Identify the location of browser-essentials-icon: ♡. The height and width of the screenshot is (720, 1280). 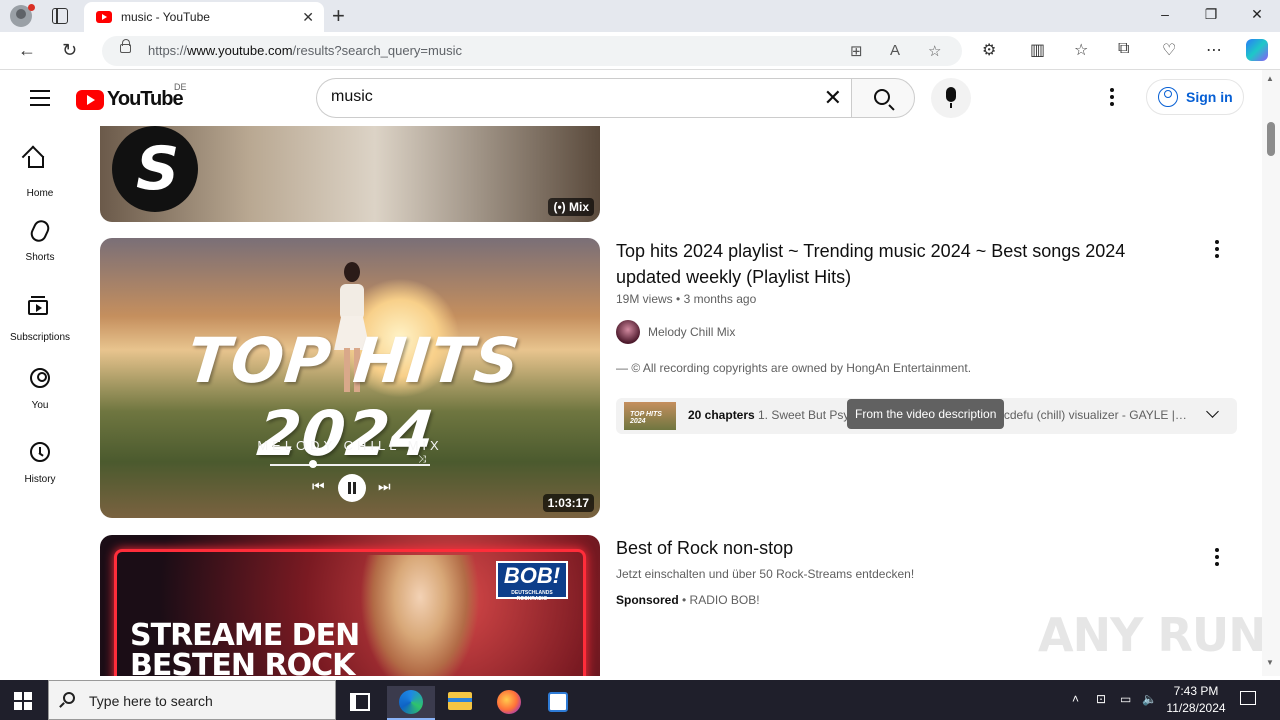
(1169, 50).